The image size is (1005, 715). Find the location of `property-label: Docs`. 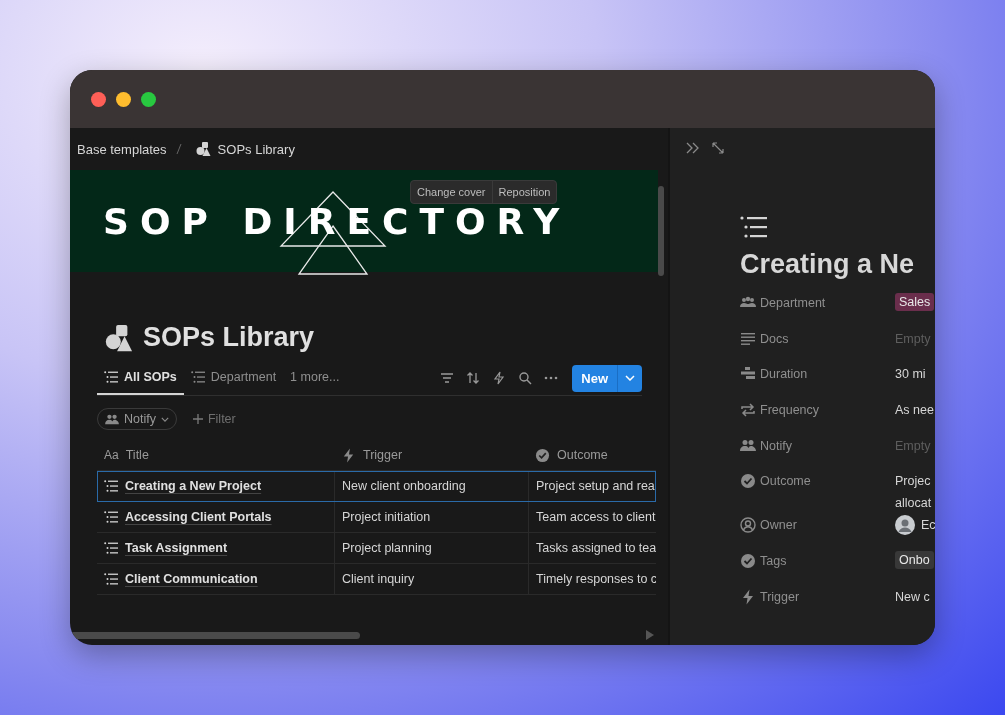

property-label: Docs is located at coordinates (817, 338).